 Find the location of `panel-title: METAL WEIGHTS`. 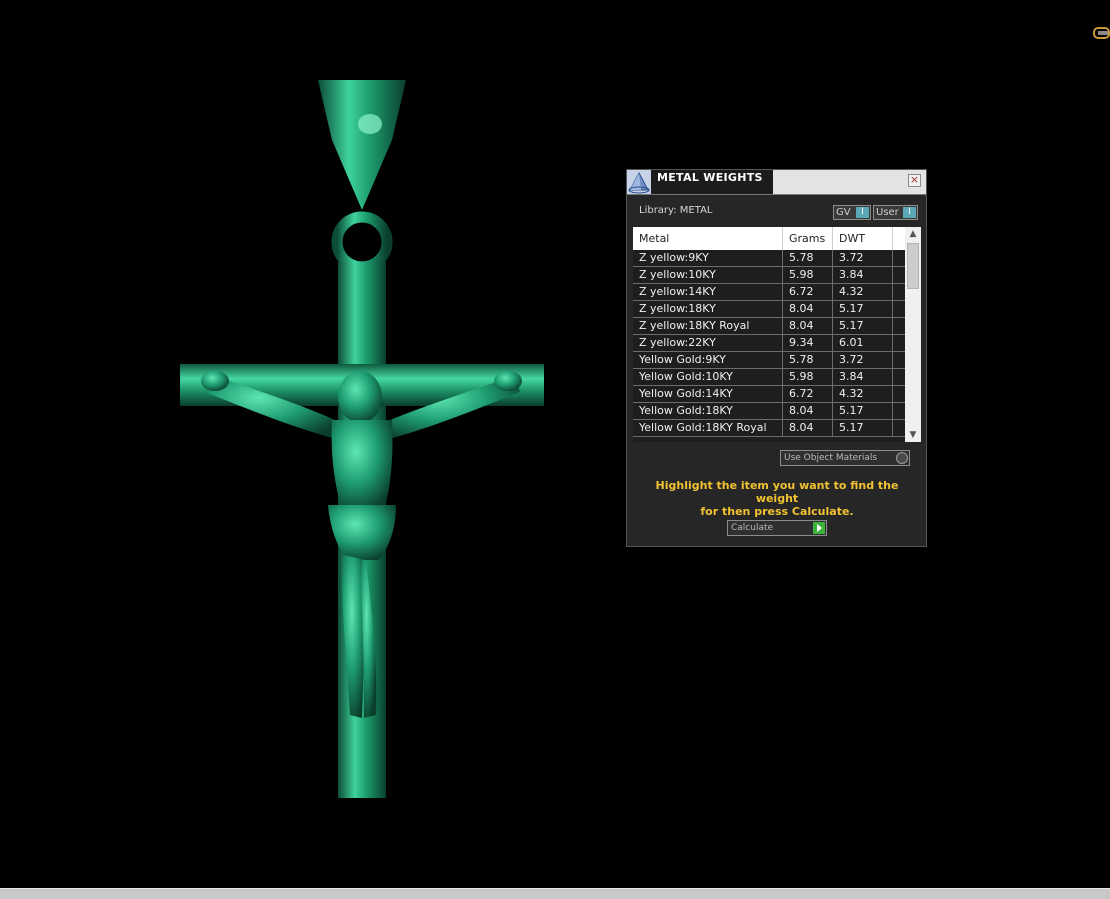

panel-title: METAL WEIGHTS is located at coordinates (710, 177).